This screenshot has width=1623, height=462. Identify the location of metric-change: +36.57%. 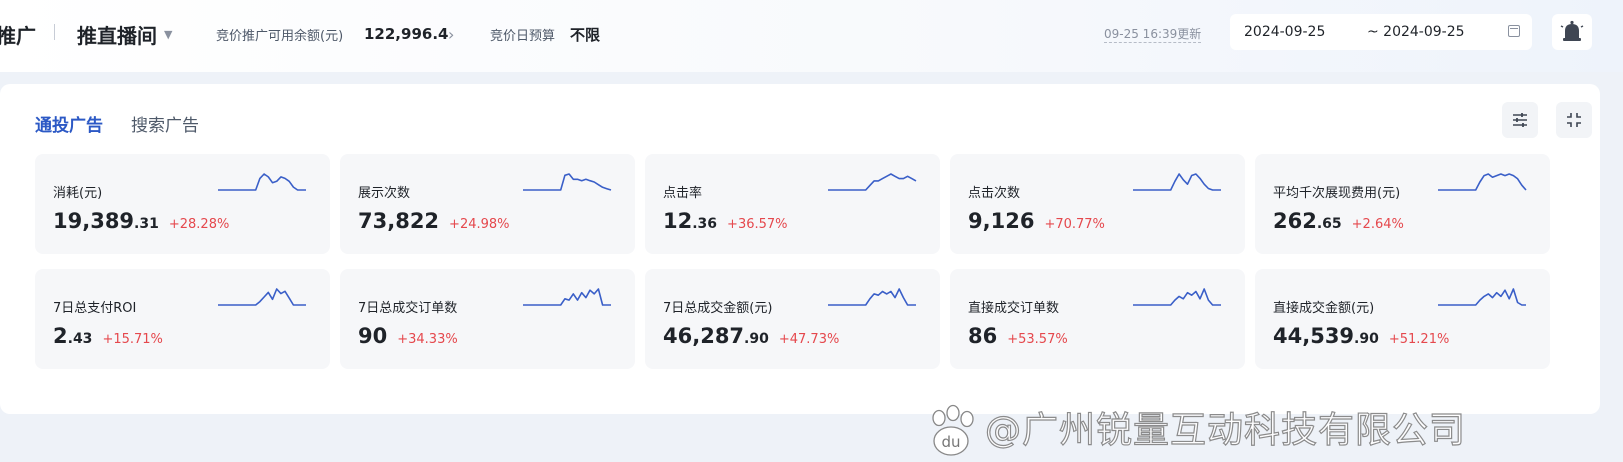
(757, 224).